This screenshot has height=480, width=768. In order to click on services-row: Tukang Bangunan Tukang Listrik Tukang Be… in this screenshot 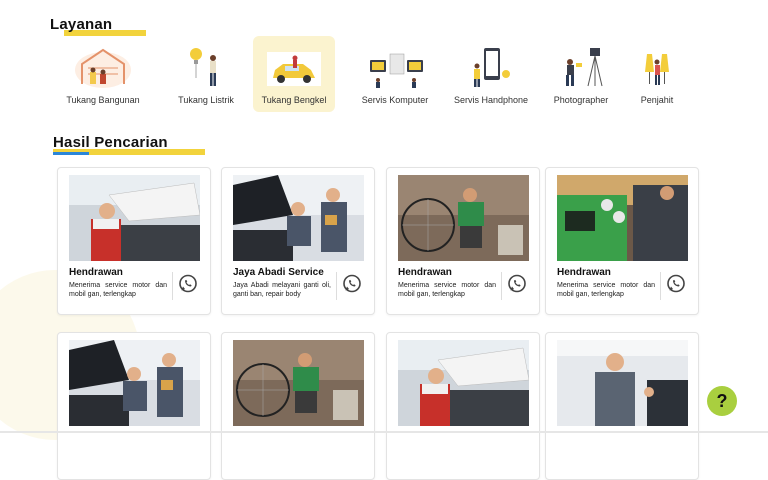, I will do `click(380, 75)`.